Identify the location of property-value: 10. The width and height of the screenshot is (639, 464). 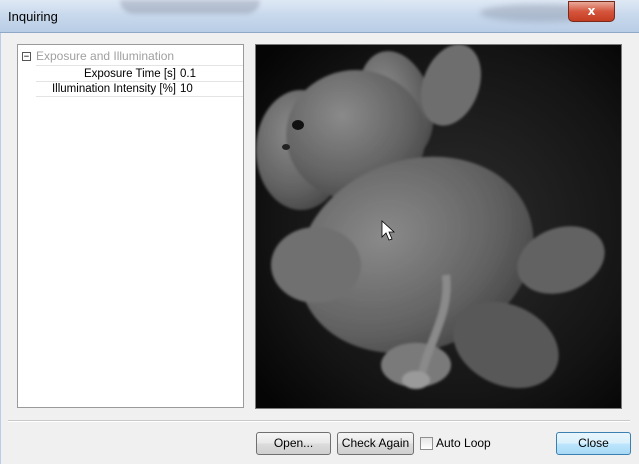
(210, 89).